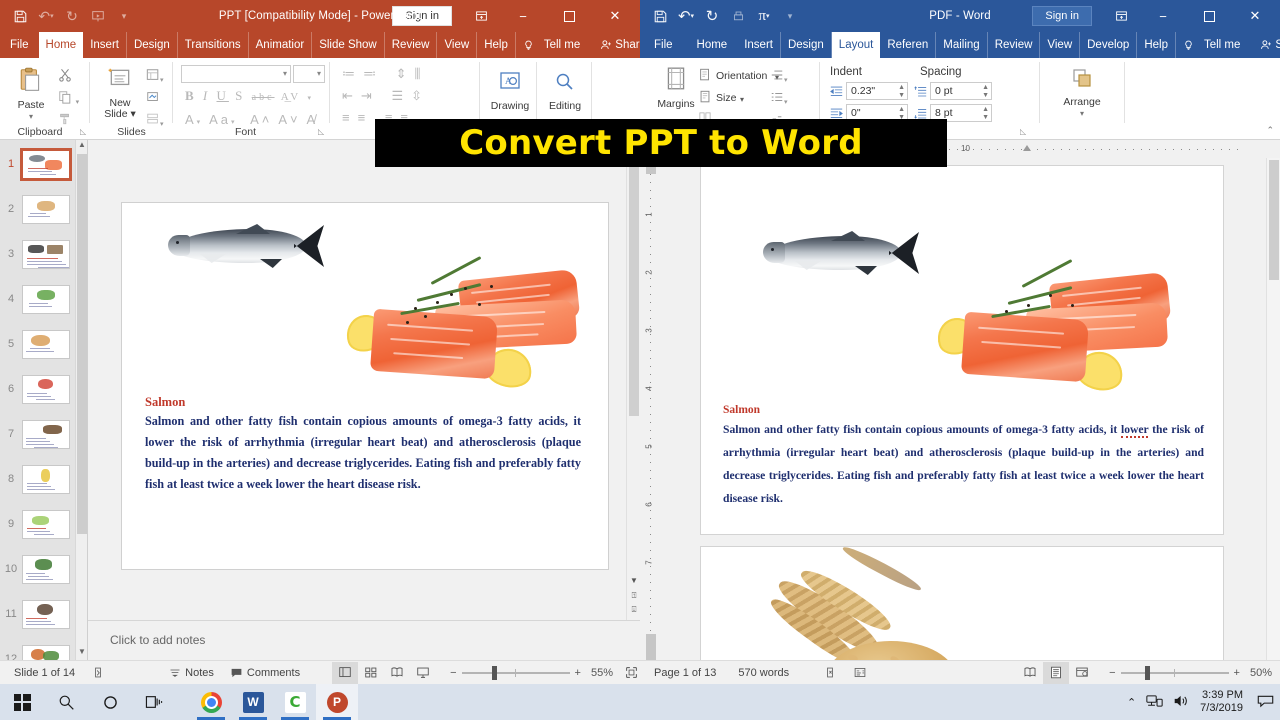  Describe the element at coordinates (191, 95) in the screenshot. I see `bold-button: B` at that location.